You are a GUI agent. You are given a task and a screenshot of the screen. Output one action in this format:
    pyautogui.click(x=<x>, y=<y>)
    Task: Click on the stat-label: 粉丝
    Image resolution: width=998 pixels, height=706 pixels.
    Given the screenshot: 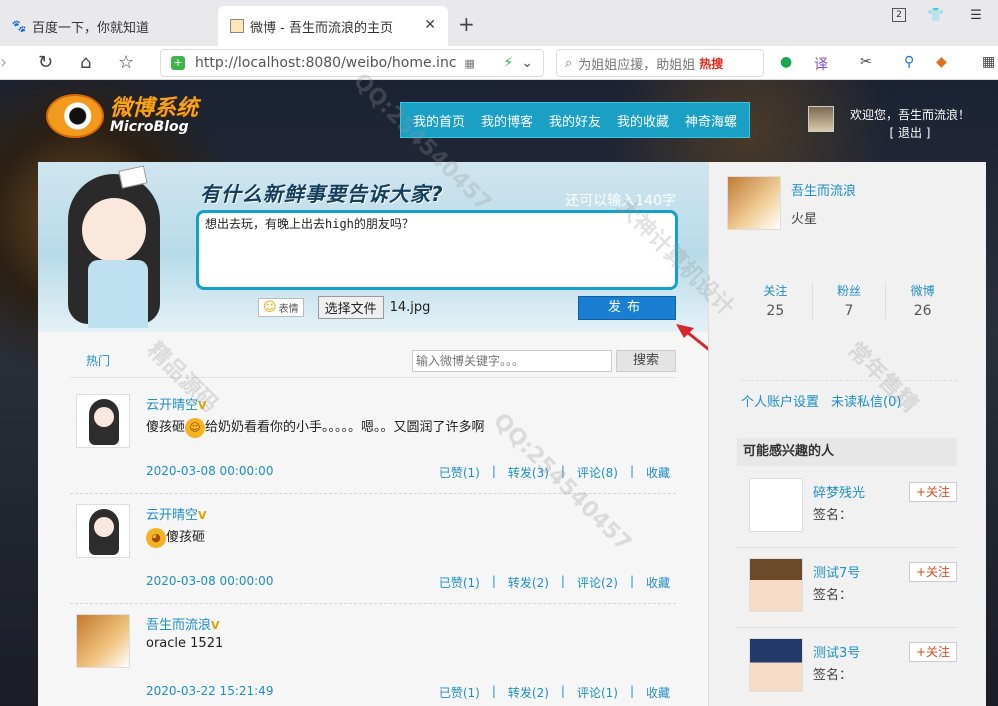 What is the action you would take?
    pyautogui.click(x=849, y=291)
    